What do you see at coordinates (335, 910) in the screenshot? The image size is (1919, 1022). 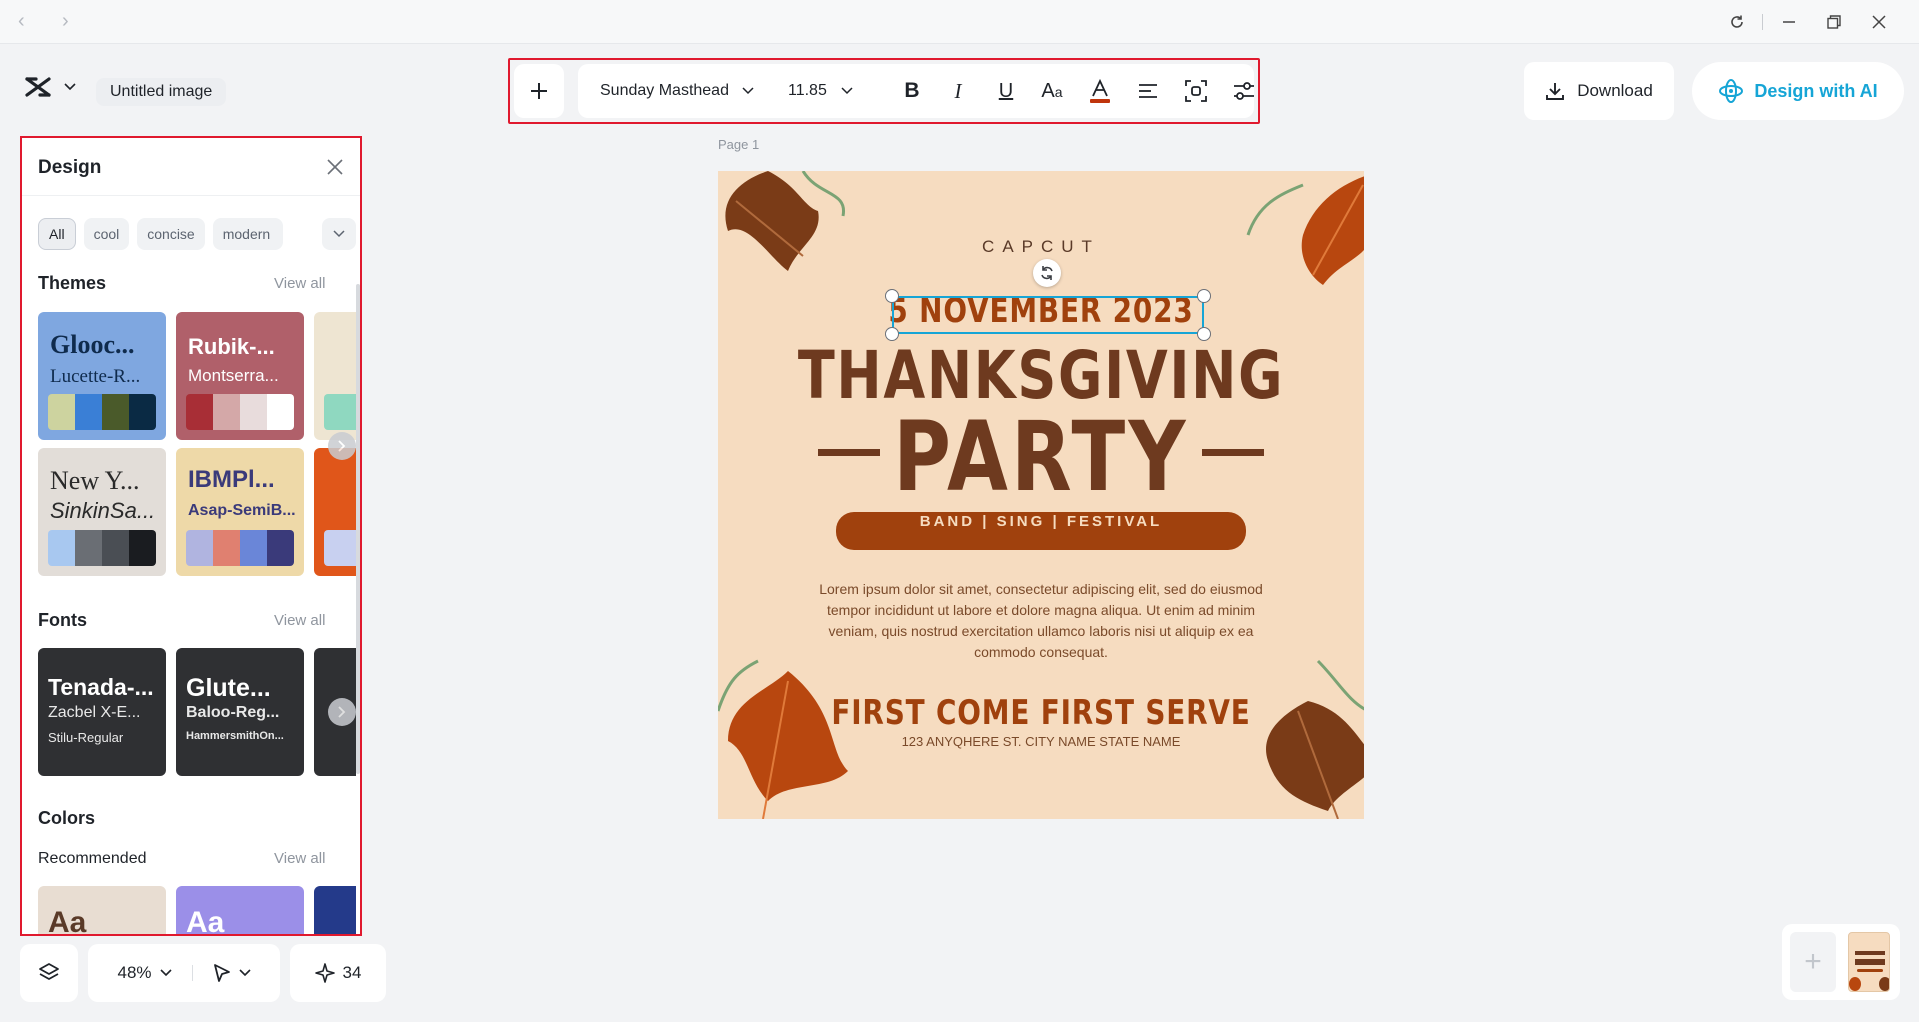 I see `color-palette-card-partial` at bounding box center [335, 910].